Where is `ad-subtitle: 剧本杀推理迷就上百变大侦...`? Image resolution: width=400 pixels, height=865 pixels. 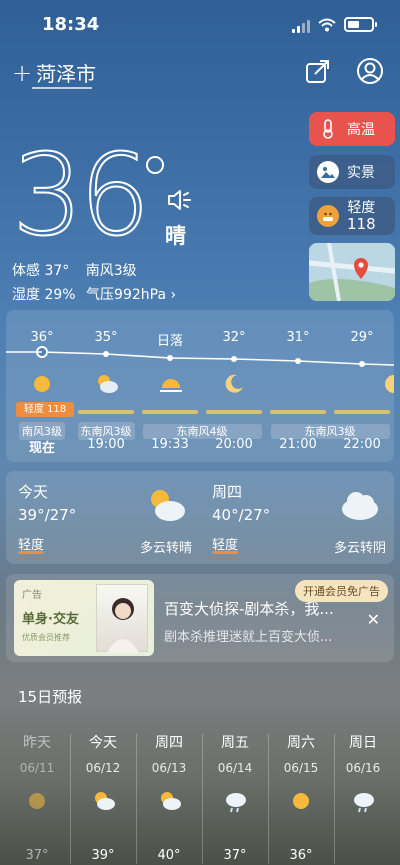 ad-subtitle: 剧本杀推理迷就上百变大侦... is located at coordinates (248, 637).